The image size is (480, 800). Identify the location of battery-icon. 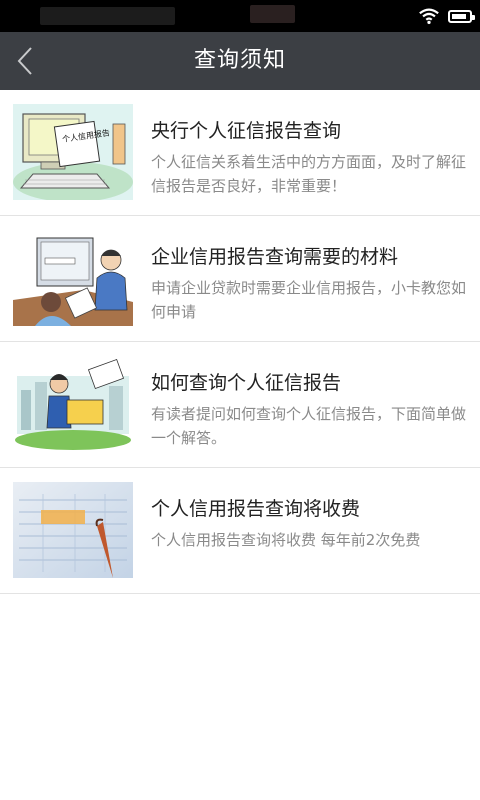
(461, 16).